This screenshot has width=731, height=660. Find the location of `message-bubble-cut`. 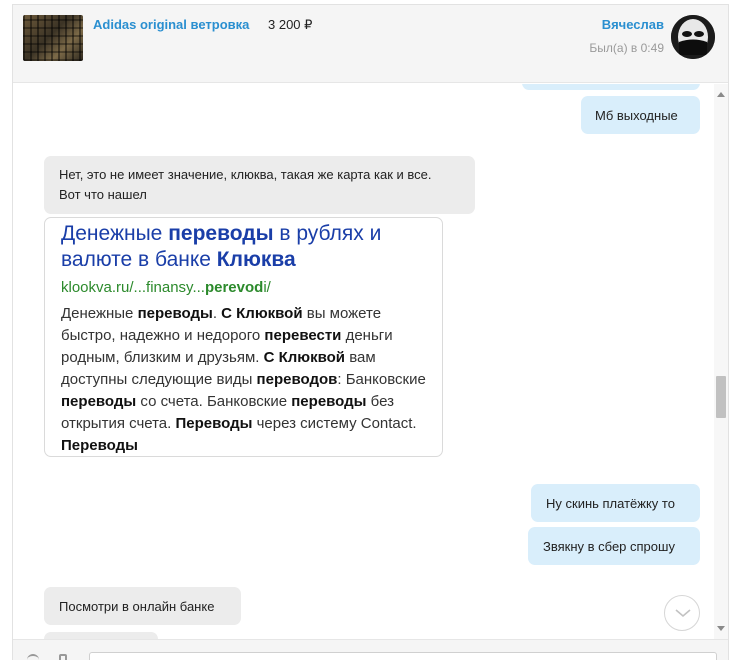

message-bubble-cut is located at coordinates (611, 87).